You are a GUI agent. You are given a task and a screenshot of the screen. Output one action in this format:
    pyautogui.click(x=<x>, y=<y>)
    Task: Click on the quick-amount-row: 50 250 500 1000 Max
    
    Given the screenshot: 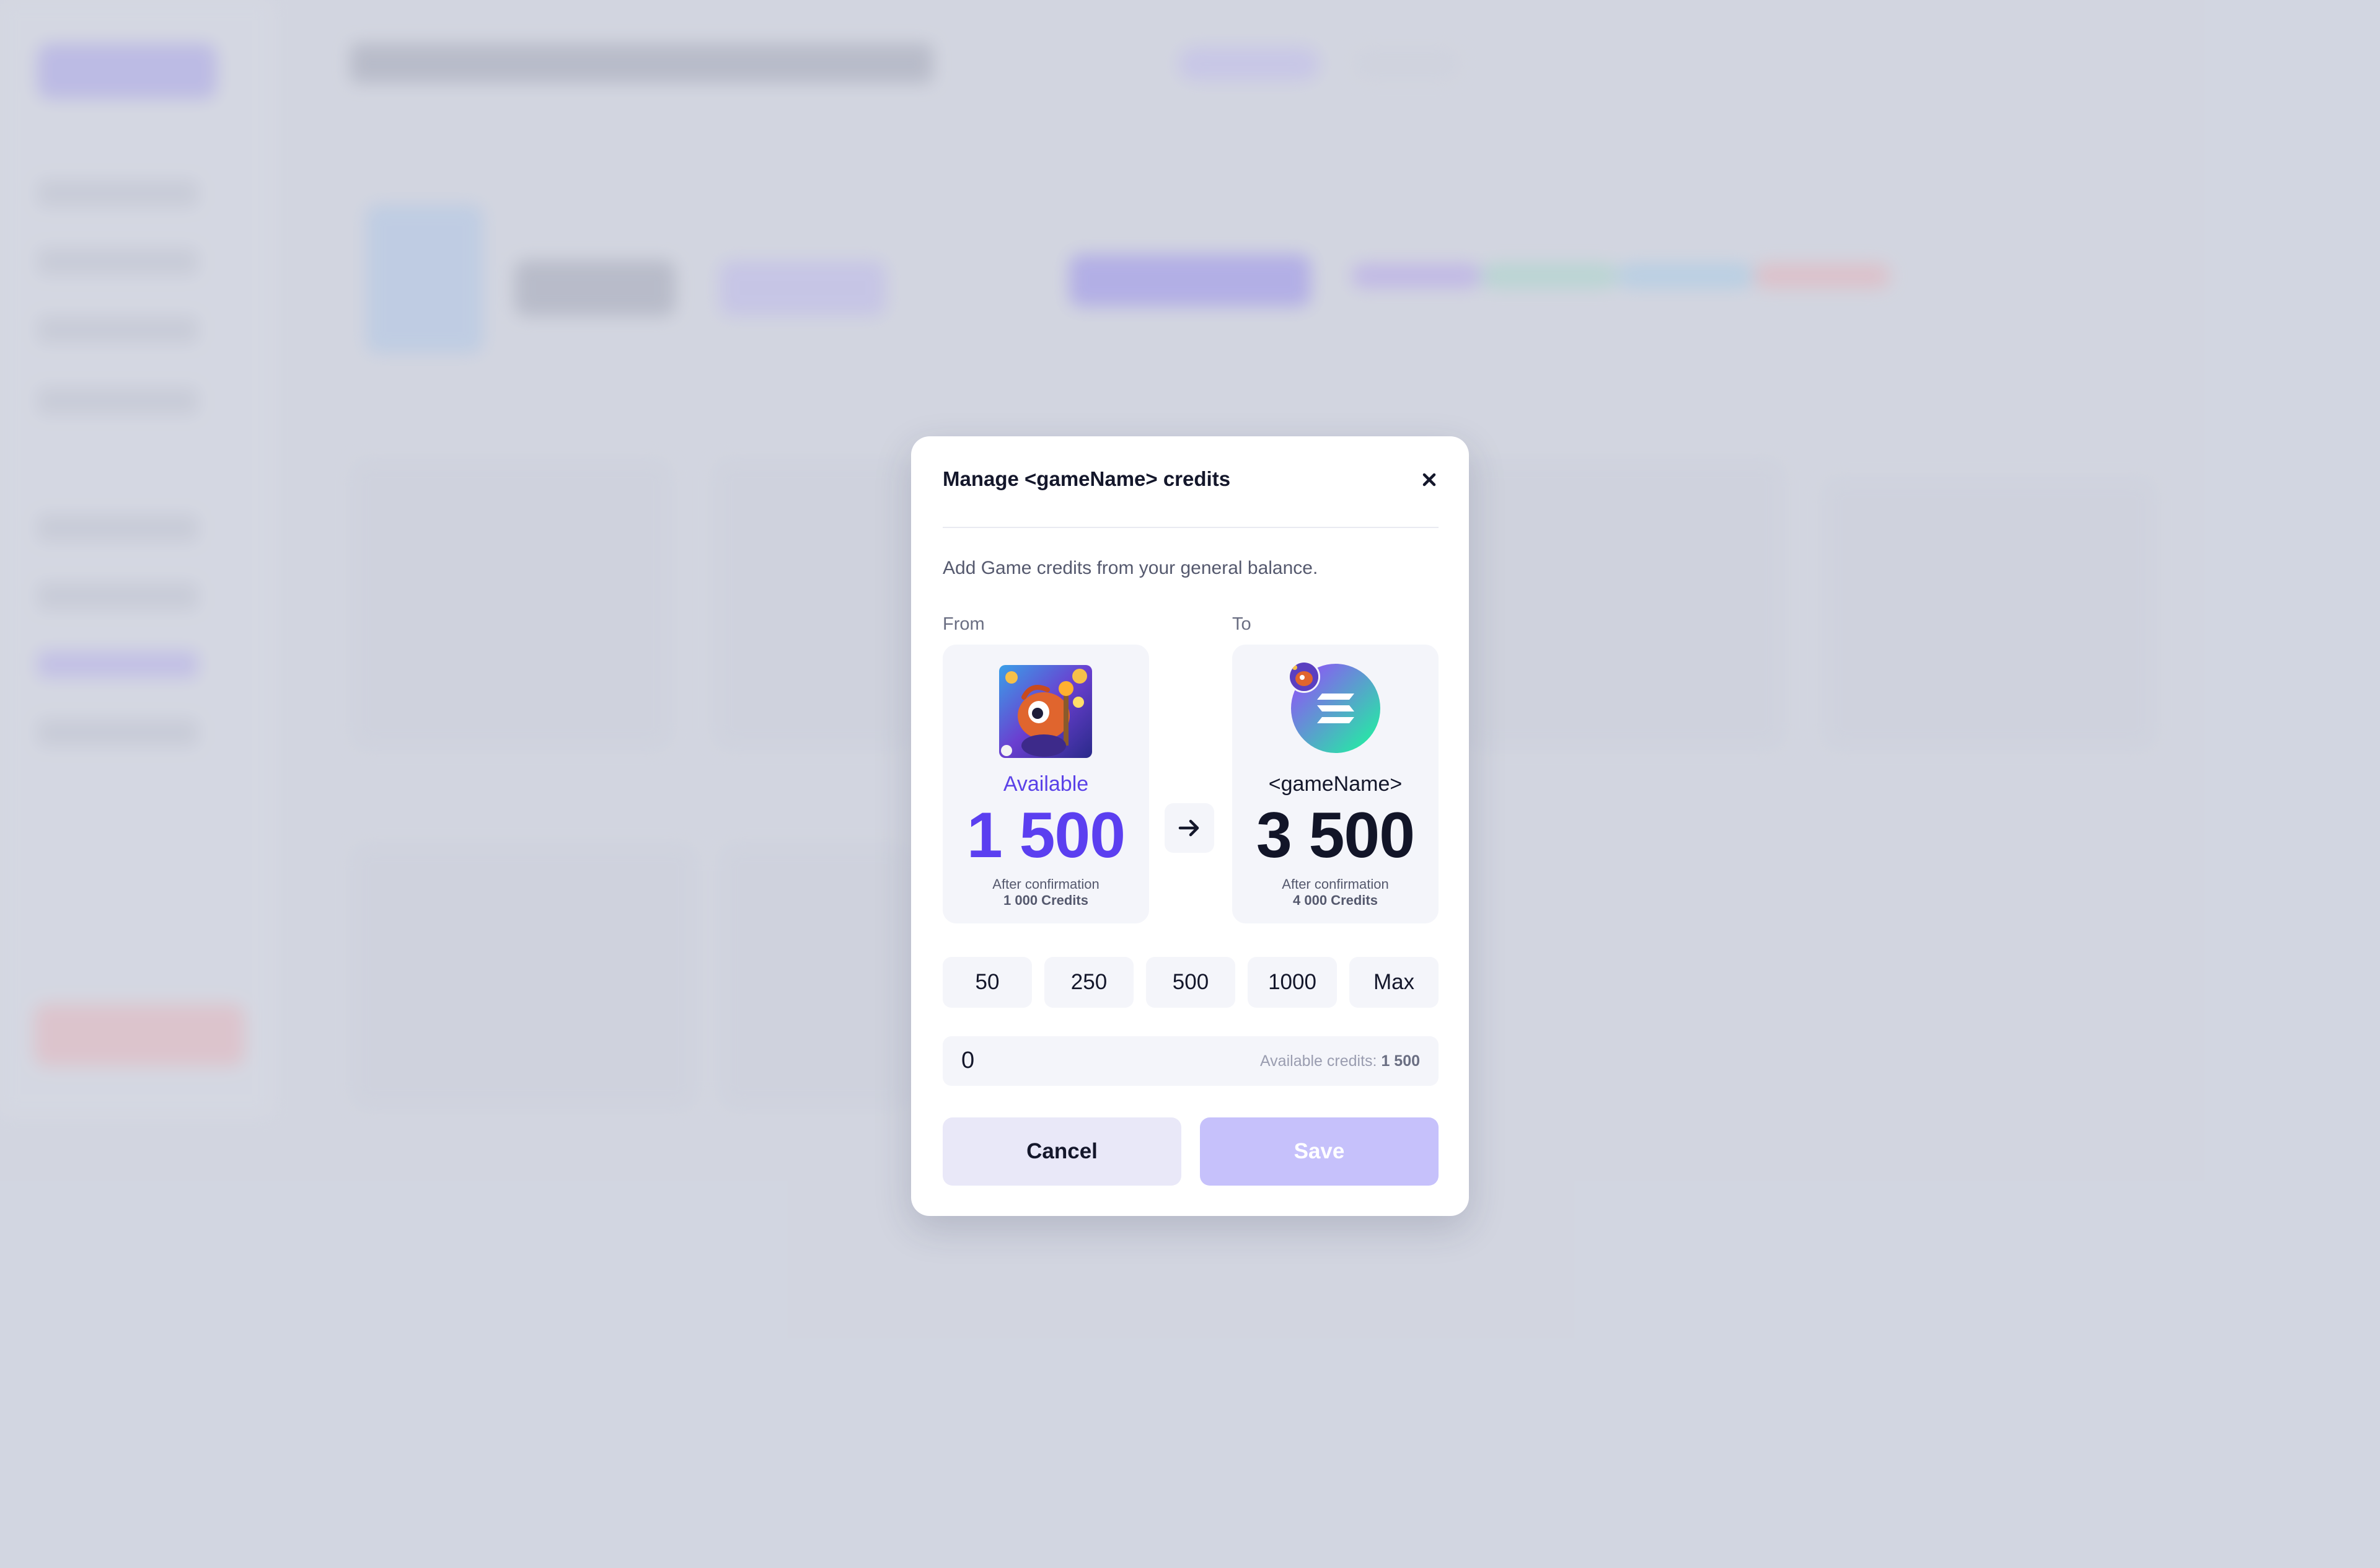 What is the action you would take?
    pyautogui.click(x=1191, y=982)
    